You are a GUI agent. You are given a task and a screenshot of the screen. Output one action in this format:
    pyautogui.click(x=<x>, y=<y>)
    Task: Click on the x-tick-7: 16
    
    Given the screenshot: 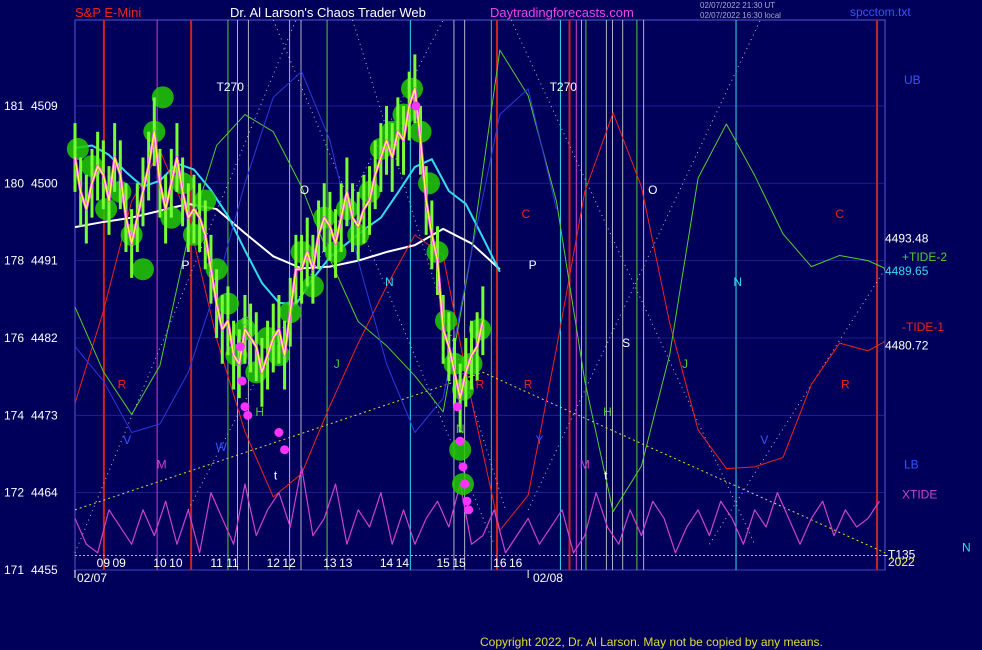 What is the action you would take?
    pyautogui.click(x=500, y=563)
    